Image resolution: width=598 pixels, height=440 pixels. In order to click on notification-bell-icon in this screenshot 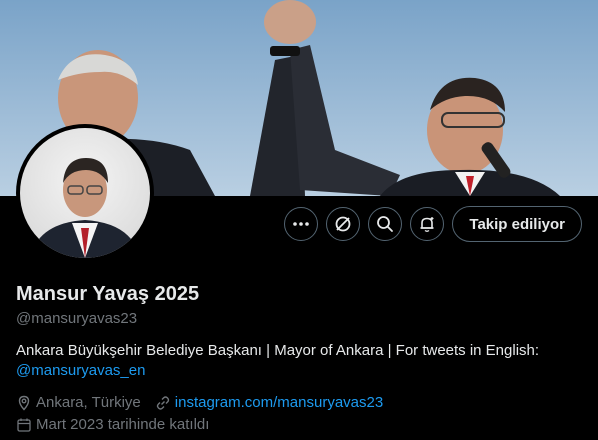, I will do `click(427, 224)`.